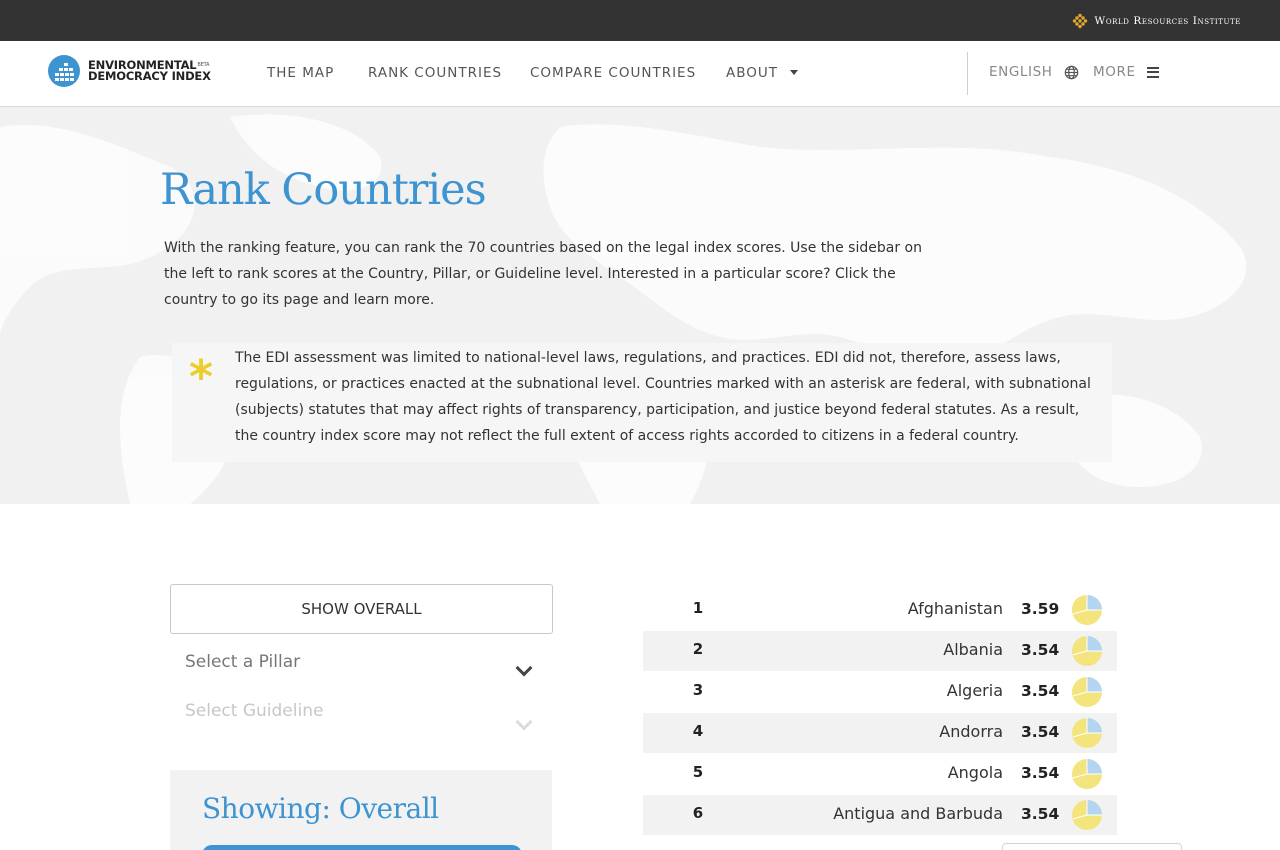 The width and height of the screenshot is (1280, 850). I want to click on page-title: Rank Countries, so click(323, 190).